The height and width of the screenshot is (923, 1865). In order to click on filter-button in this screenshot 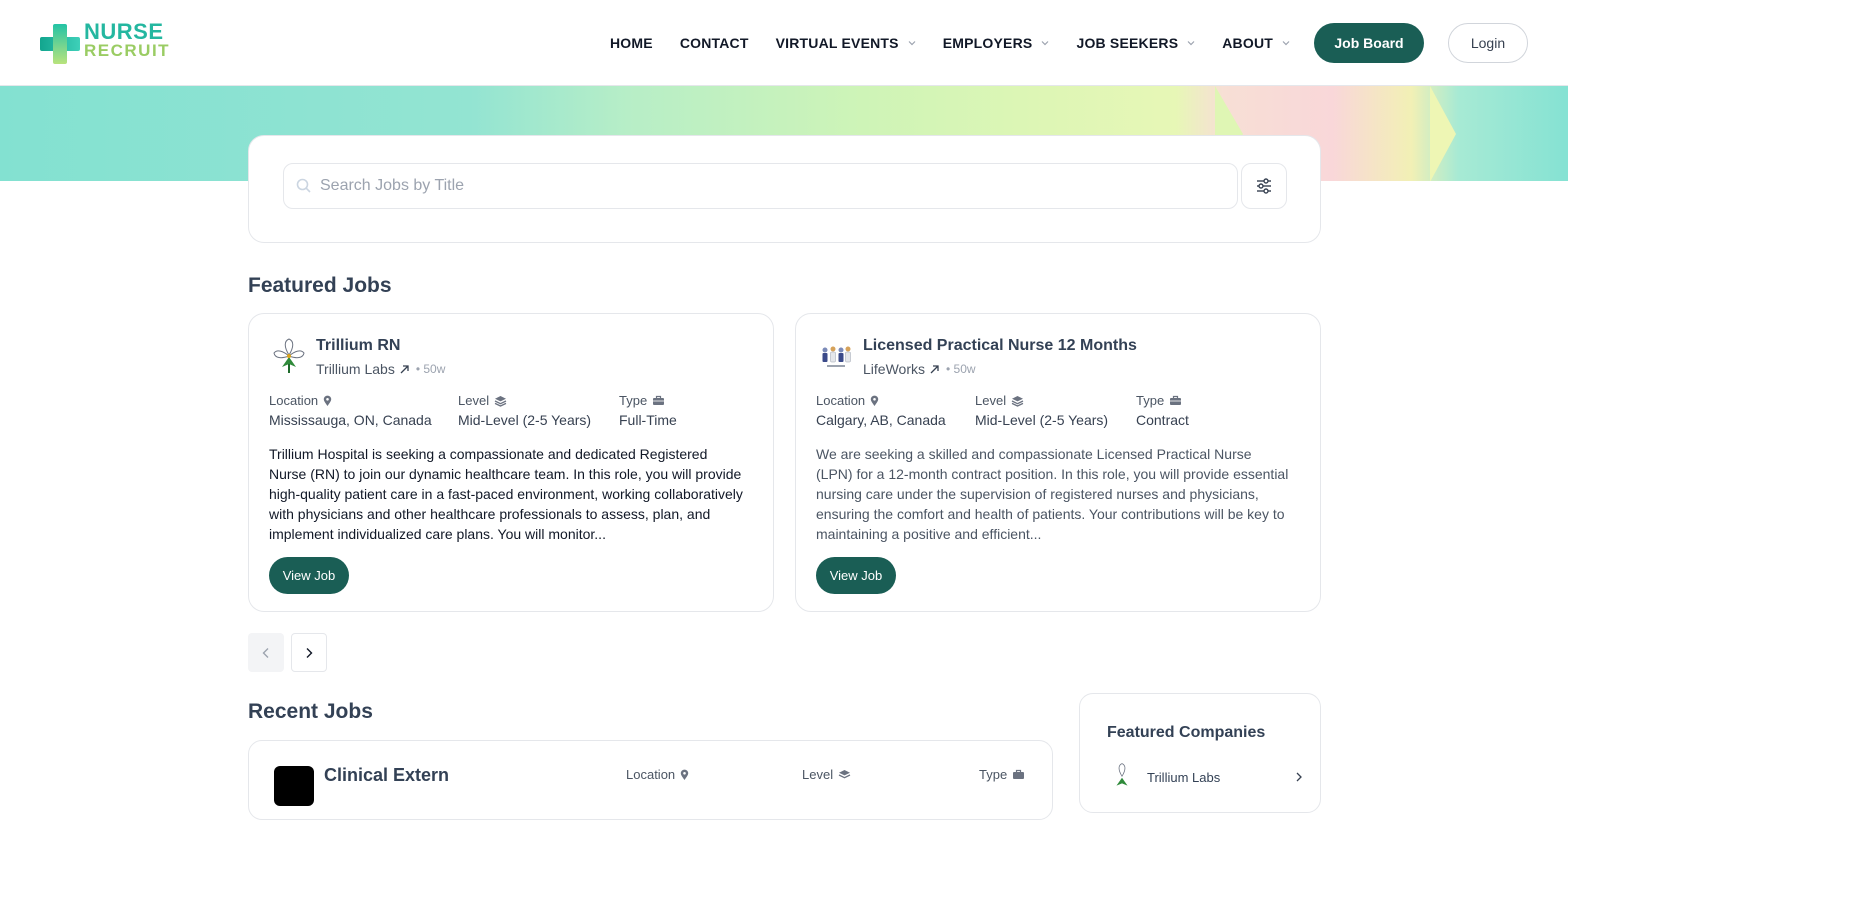, I will do `click(1264, 186)`.